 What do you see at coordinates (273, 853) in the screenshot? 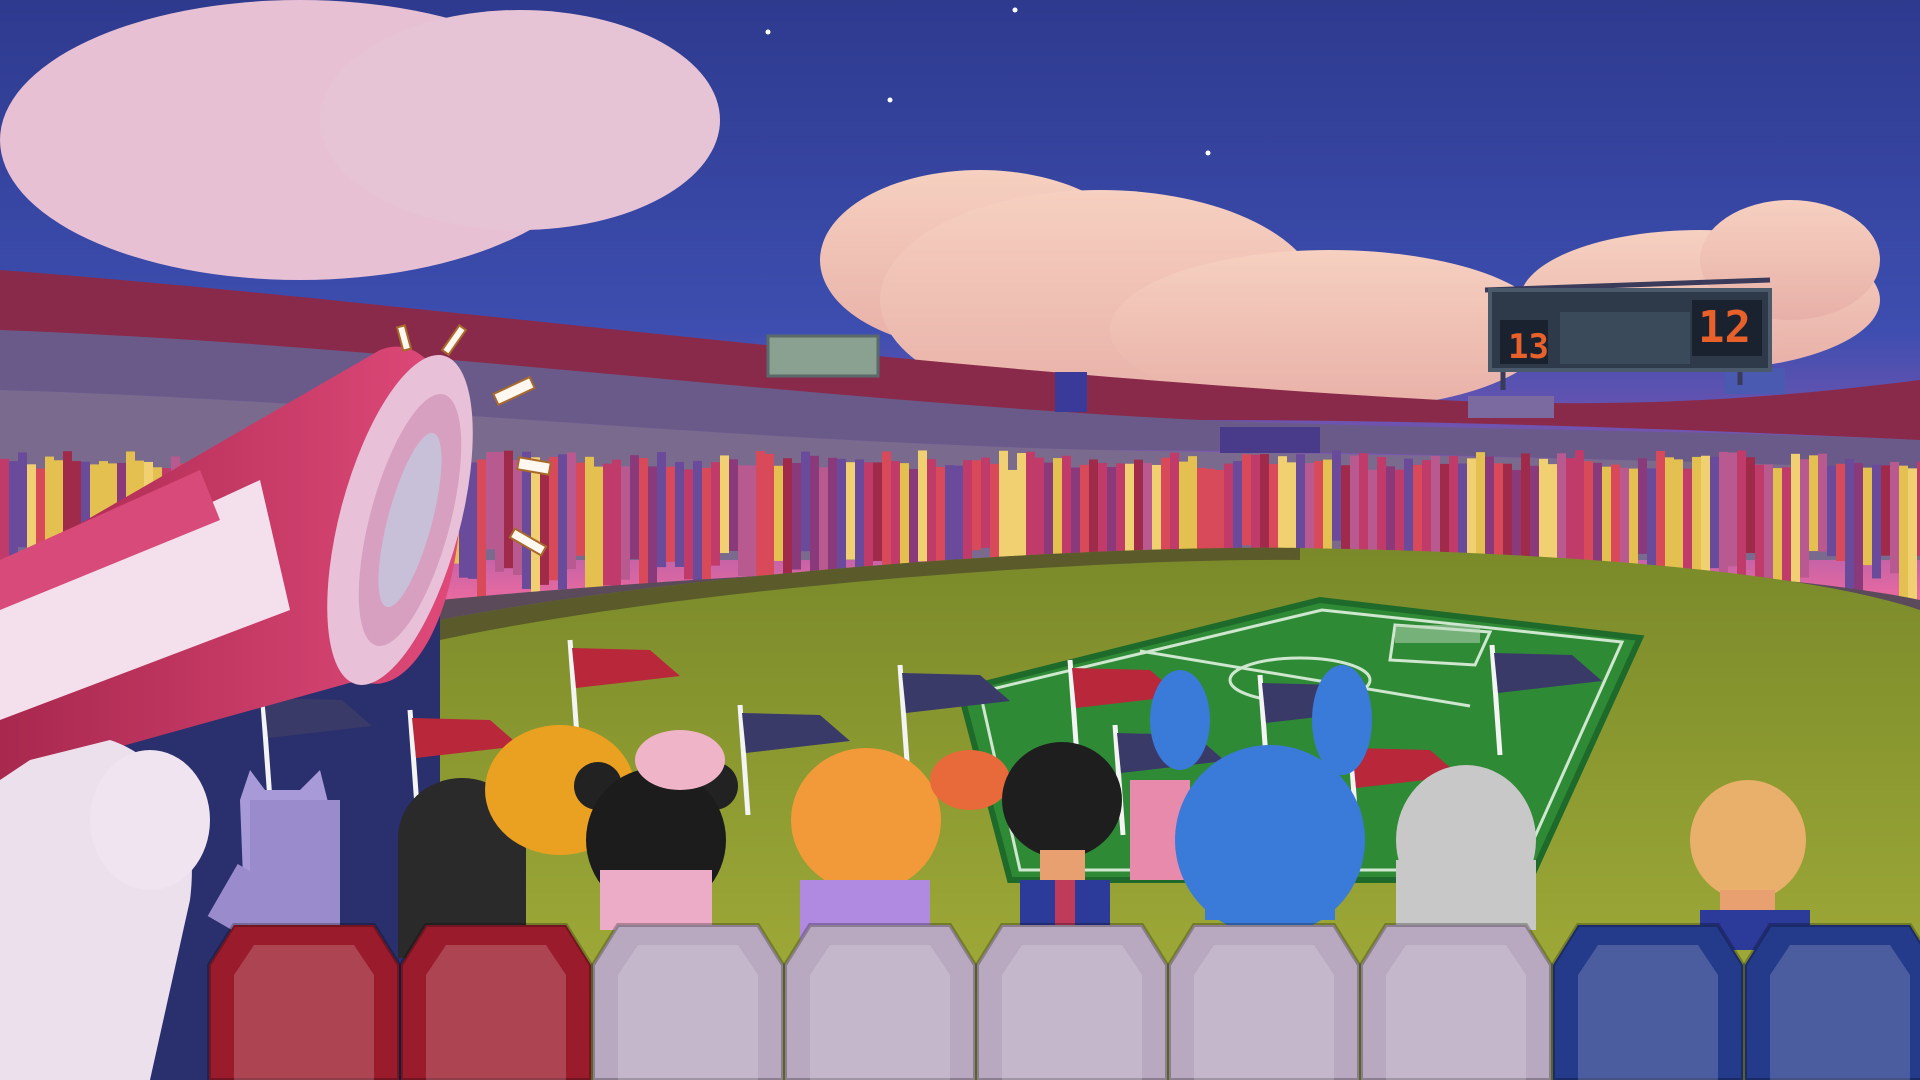
I see `fan-purple-cat` at bounding box center [273, 853].